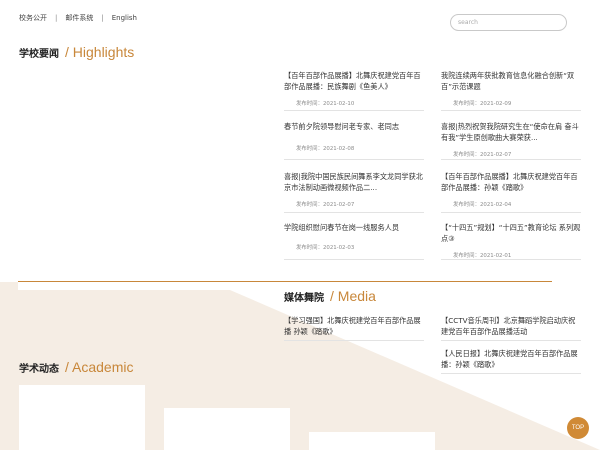  What do you see at coordinates (482, 205) in the screenshot?
I see `news-date: 发布时间：2021-02-04` at bounding box center [482, 205].